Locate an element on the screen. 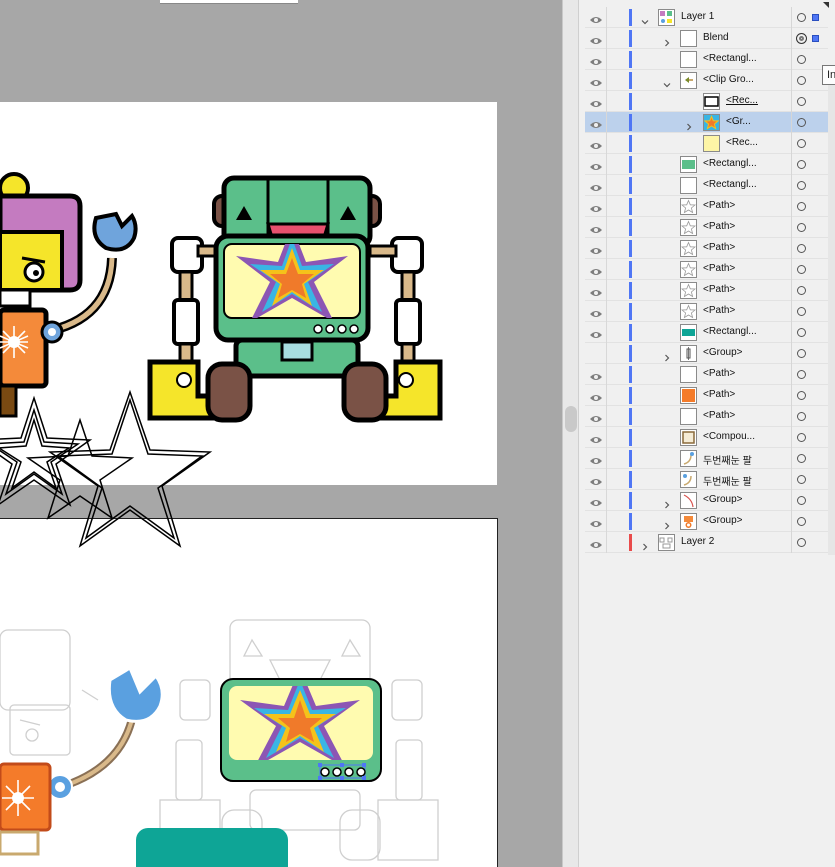 Image resolution: width=835 pixels, height=867 pixels. layer-name: Layer 2 is located at coordinates (697, 541).